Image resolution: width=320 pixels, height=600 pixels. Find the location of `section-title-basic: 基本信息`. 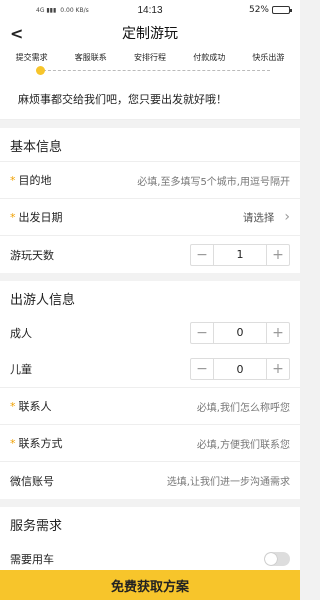

section-title-basic: 基本信息 is located at coordinates (150, 145).